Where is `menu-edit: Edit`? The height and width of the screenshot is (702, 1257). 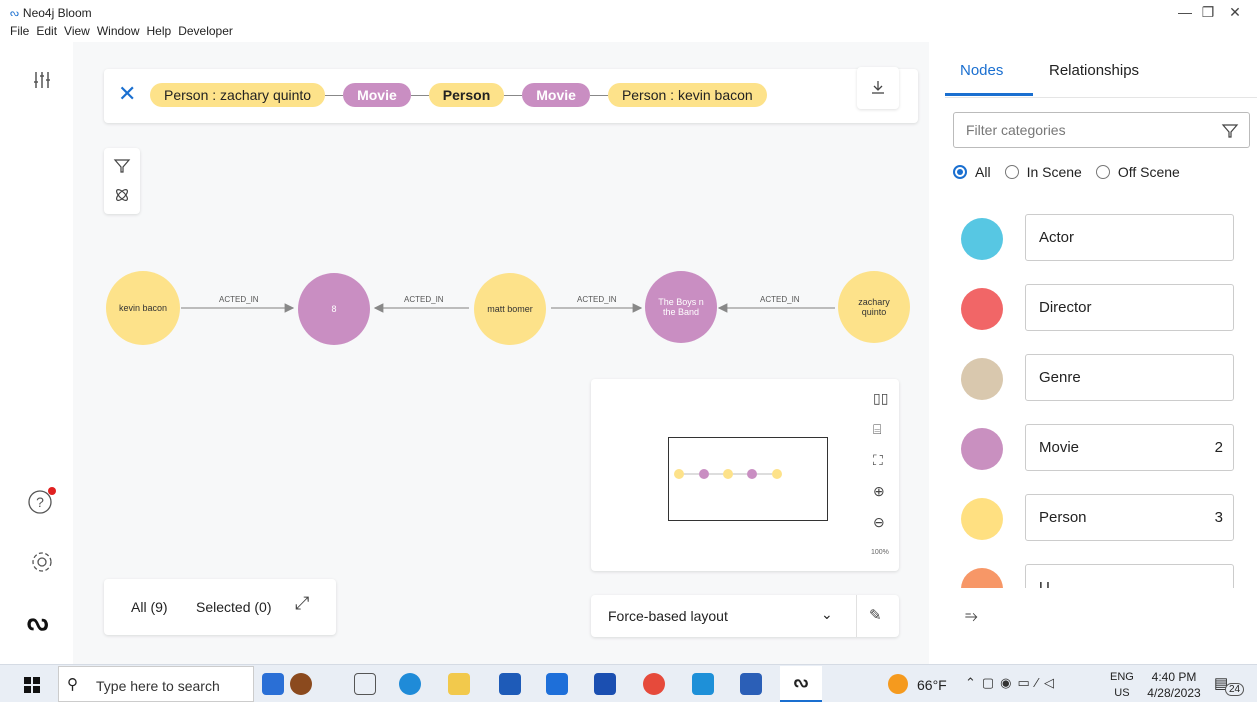
menu-edit: Edit is located at coordinates (46, 33).